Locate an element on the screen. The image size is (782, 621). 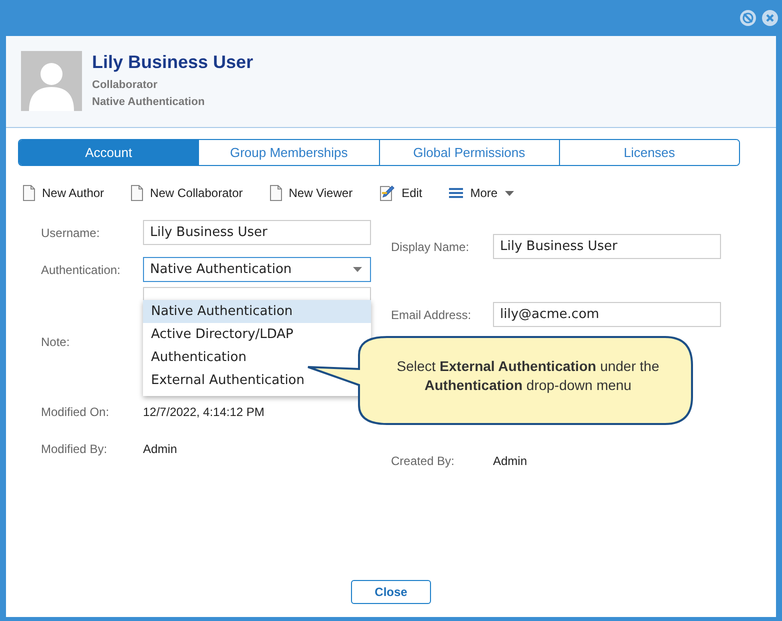
tab: Account is located at coordinates (108, 152).